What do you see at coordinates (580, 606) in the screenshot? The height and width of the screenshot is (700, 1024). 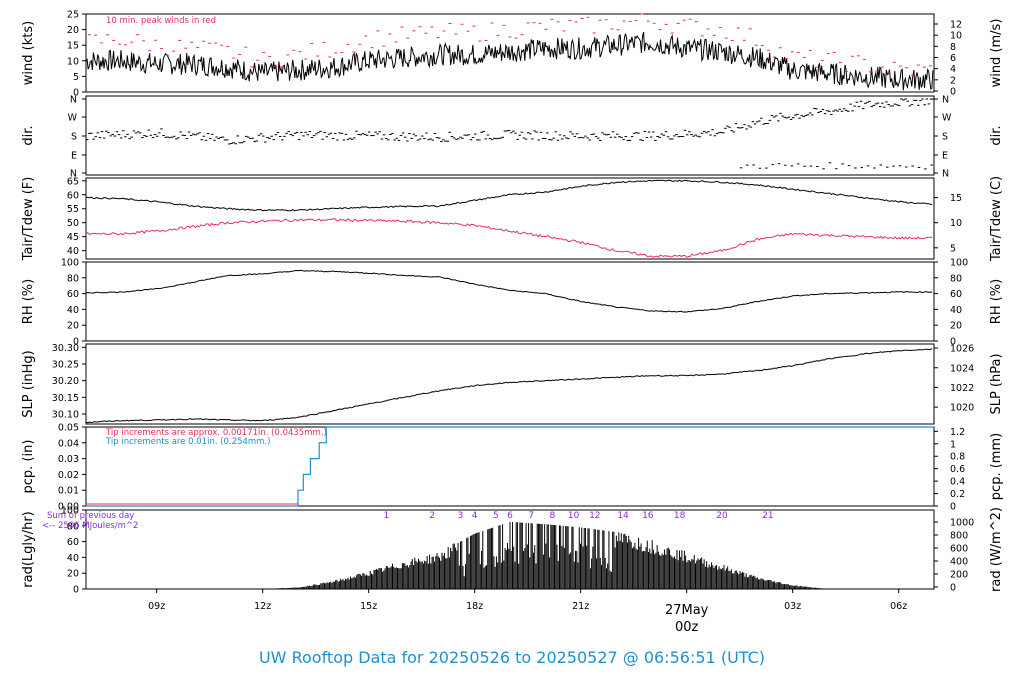 I see `time-tick-label: 21z` at bounding box center [580, 606].